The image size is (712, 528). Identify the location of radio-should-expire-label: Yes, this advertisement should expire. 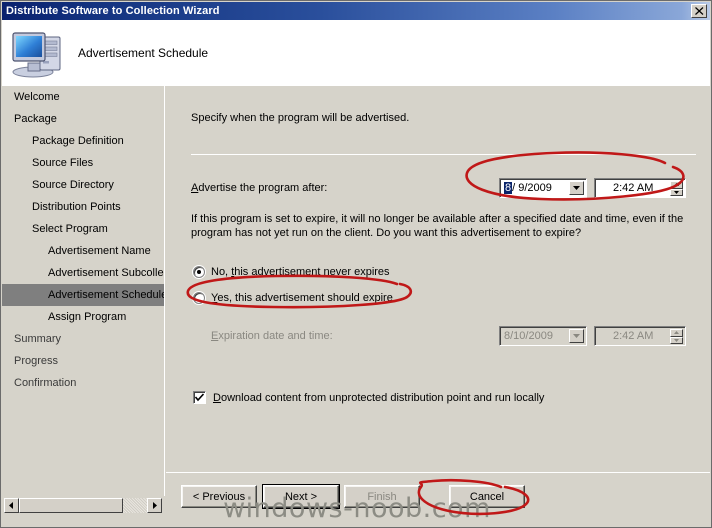
(302, 298).